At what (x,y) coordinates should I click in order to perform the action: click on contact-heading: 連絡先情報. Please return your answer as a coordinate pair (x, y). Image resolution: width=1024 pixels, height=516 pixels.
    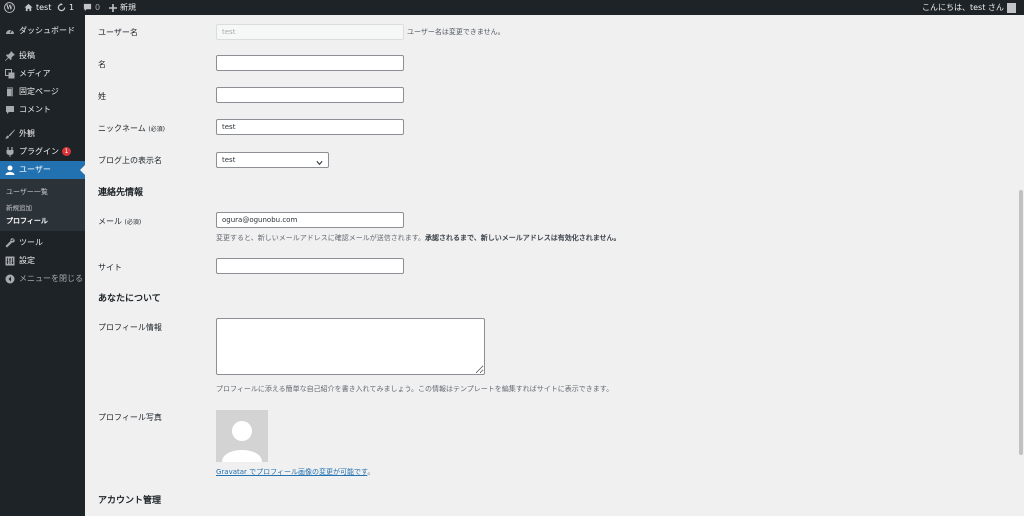
    Looking at the image, I should click on (121, 193).